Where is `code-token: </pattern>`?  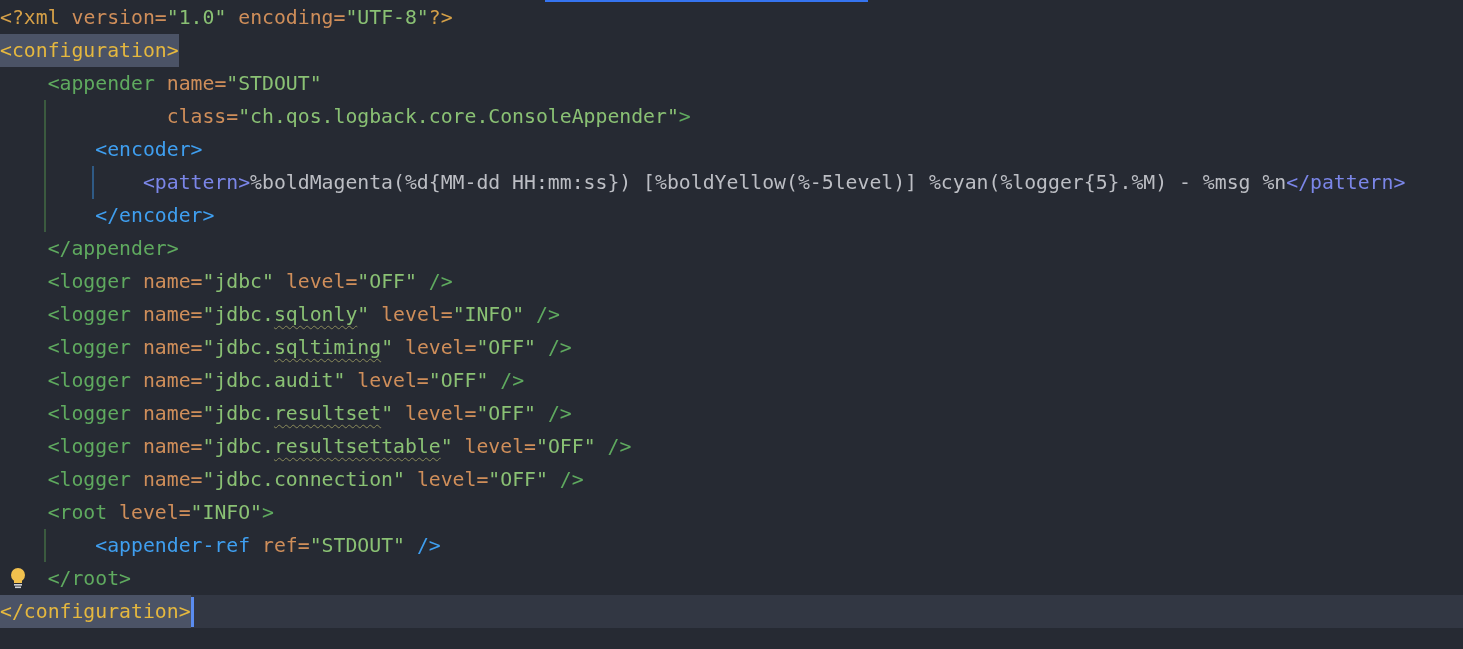 code-token: </pattern> is located at coordinates (1346, 183).